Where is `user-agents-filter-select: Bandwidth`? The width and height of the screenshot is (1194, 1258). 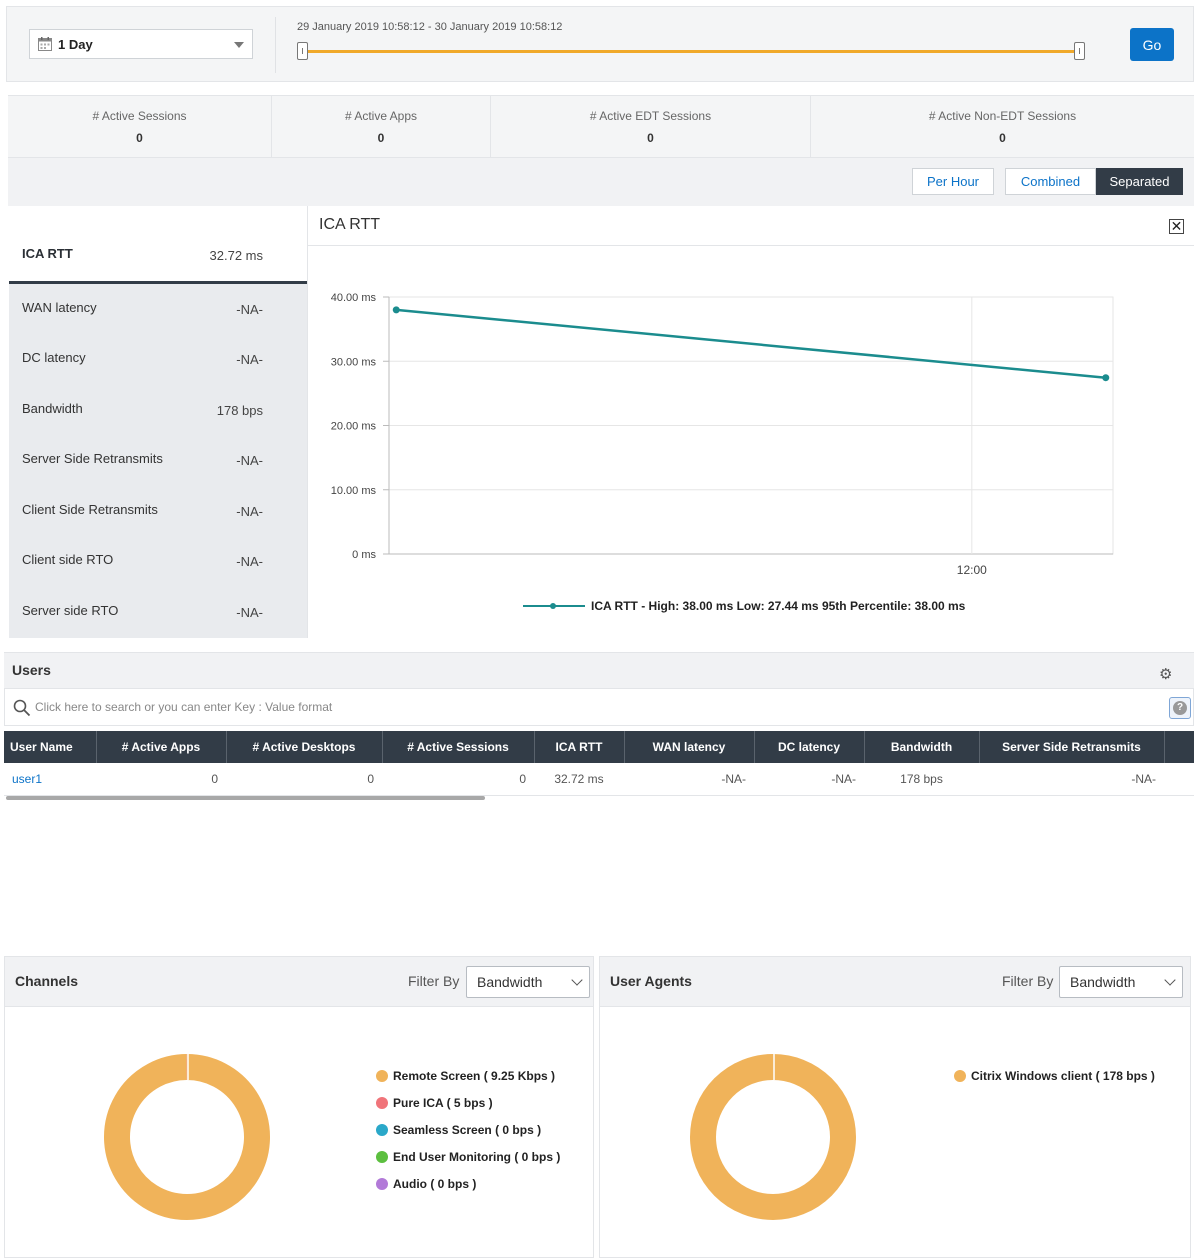
user-agents-filter-select: Bandwidth is located at coordinates (1121, 982).